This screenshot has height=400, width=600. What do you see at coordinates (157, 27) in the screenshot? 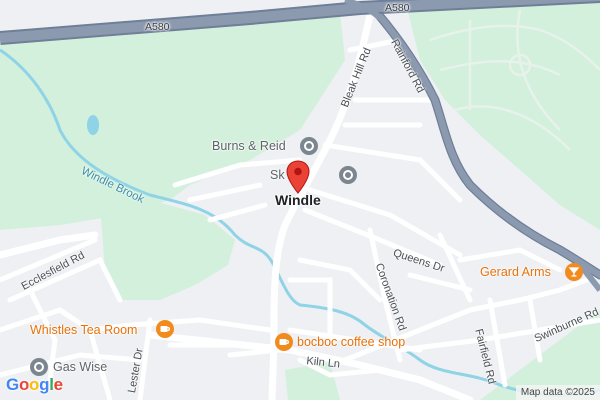
I see `highway-label-a580-west: A580` at bounding box center [157, 27].